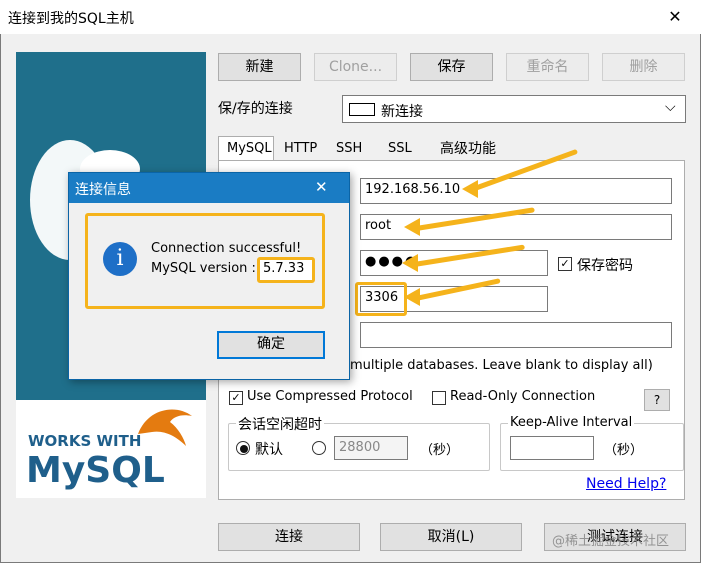 This screenshot has width=701, height=563. I want to click on idle-default-label: 默认, so click(269, 450).